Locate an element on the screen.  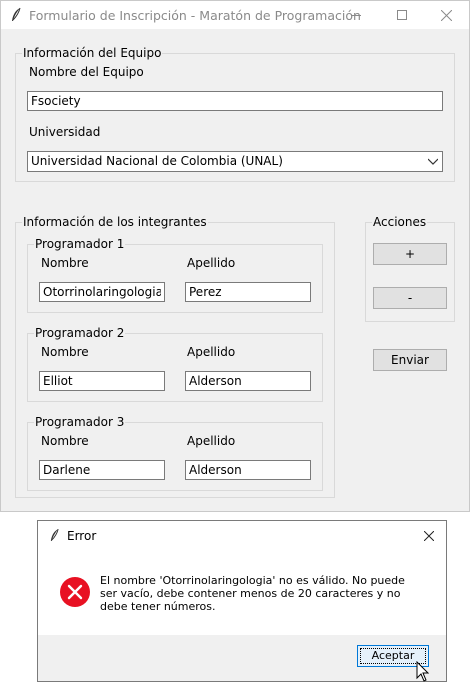
chevron-down-icon is located at coordinates (433, 161).